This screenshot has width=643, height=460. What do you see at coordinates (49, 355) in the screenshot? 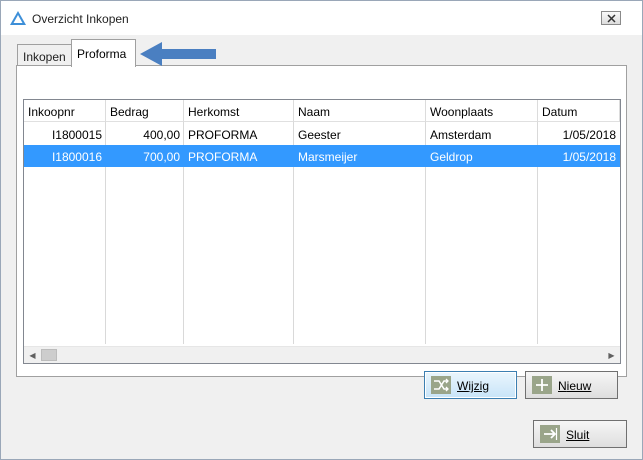
I see `scroll-thumb` at bounding box center [49, 355].